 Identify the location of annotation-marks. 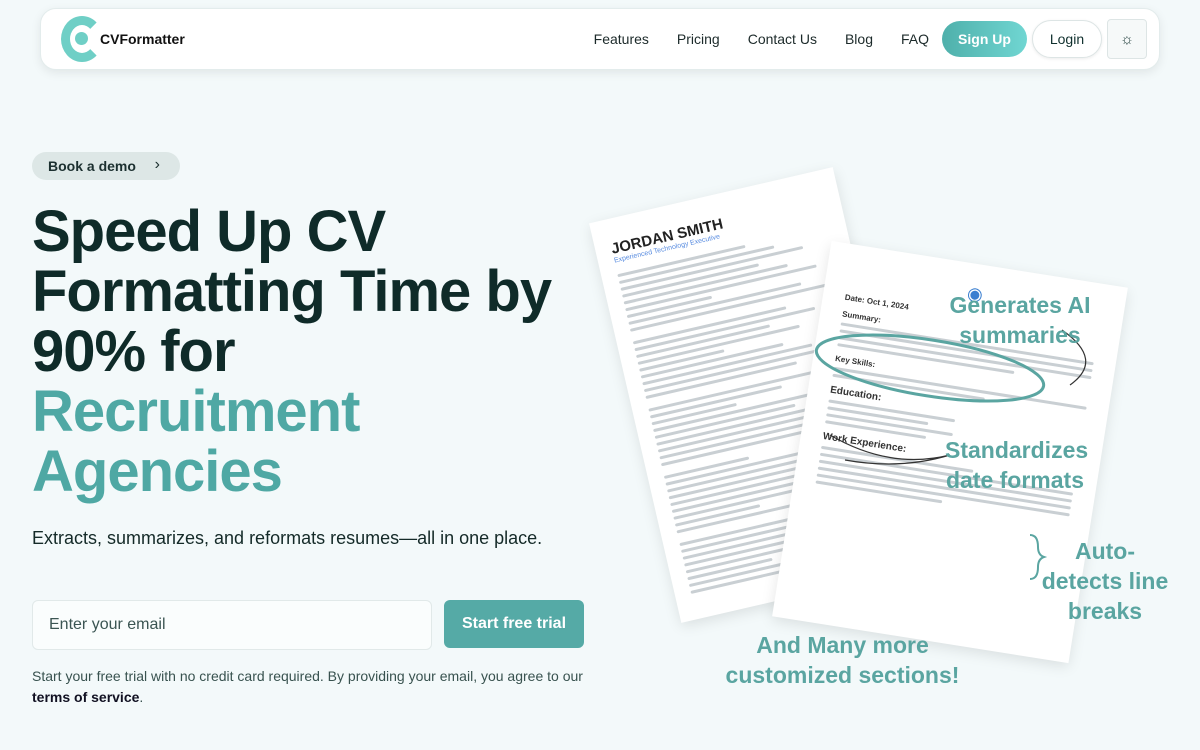
(950, 454).